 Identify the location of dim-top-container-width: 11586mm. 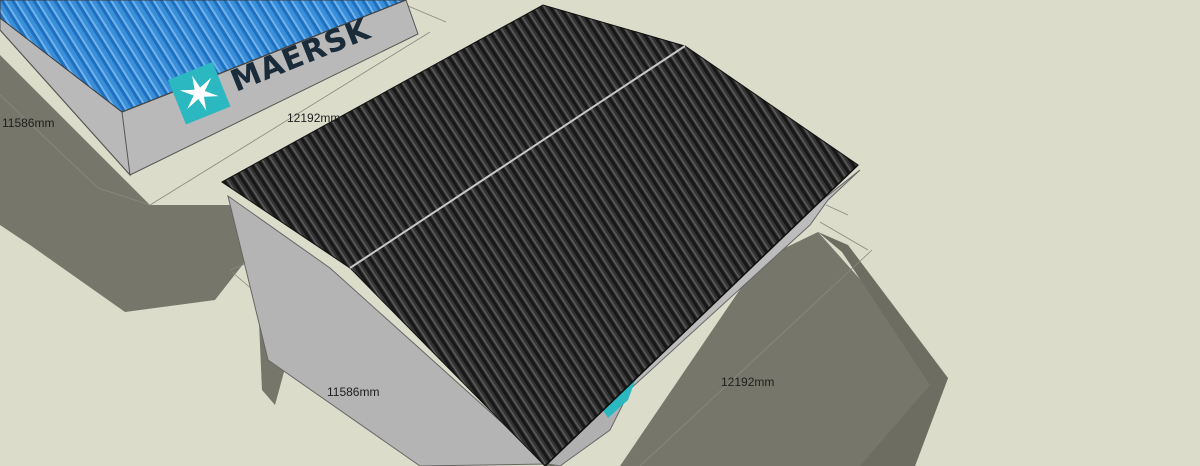
(28, 123).